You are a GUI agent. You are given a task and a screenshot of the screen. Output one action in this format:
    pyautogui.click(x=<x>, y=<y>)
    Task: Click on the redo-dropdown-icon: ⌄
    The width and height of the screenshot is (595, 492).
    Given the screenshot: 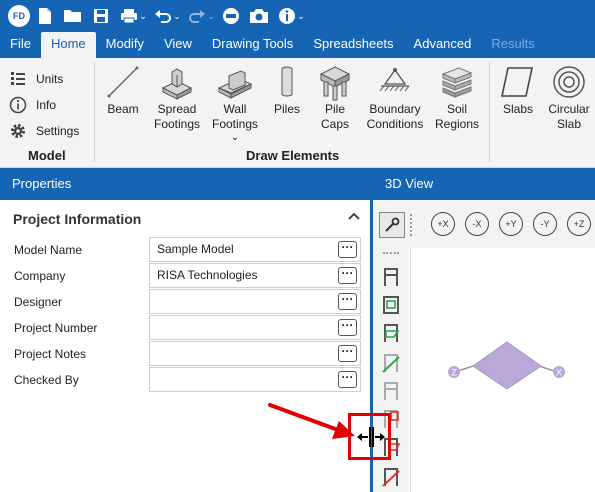 What is the action you would take?
    pyautogui.click(x=211, y=16)
    